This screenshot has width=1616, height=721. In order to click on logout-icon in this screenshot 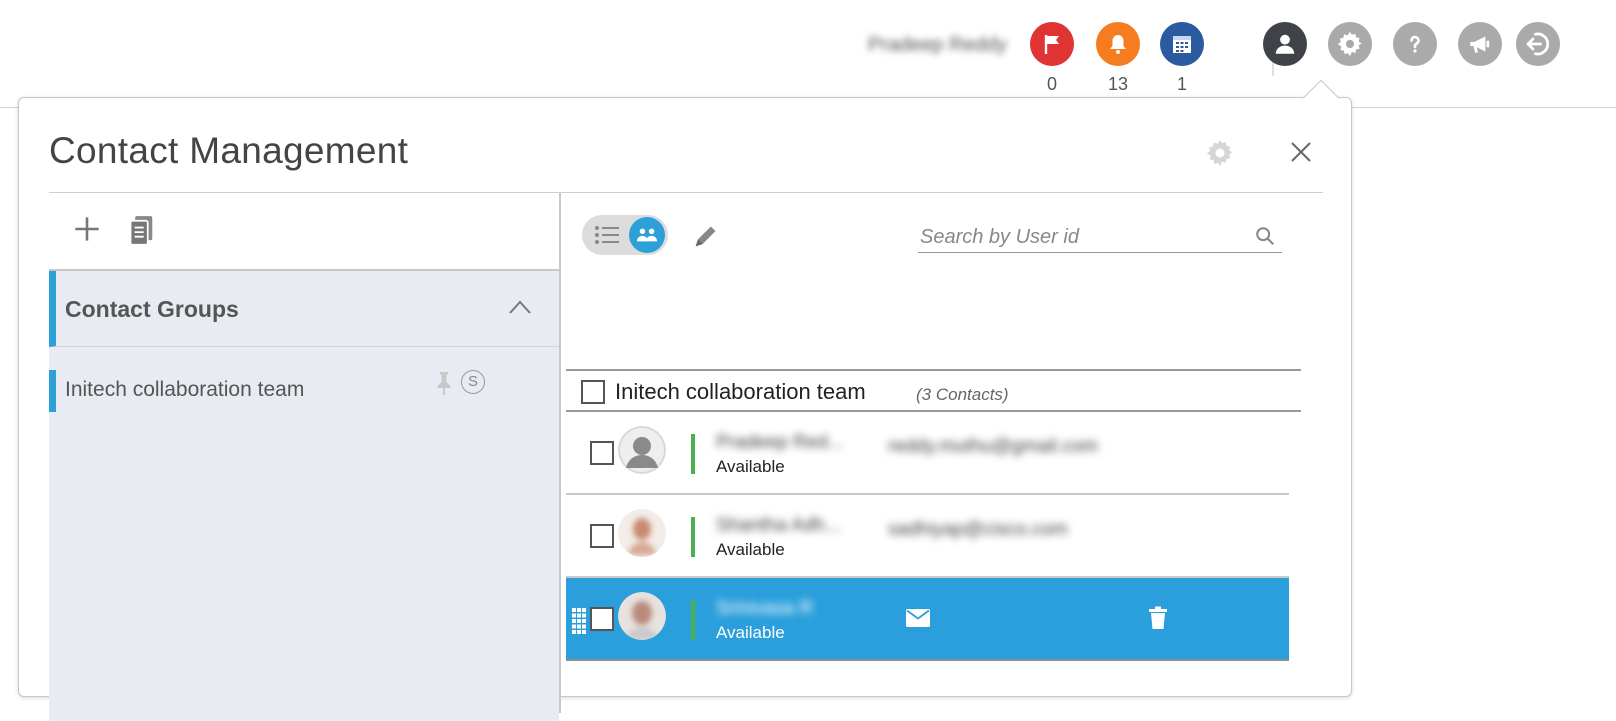, I will do `click(1538, 44)`.